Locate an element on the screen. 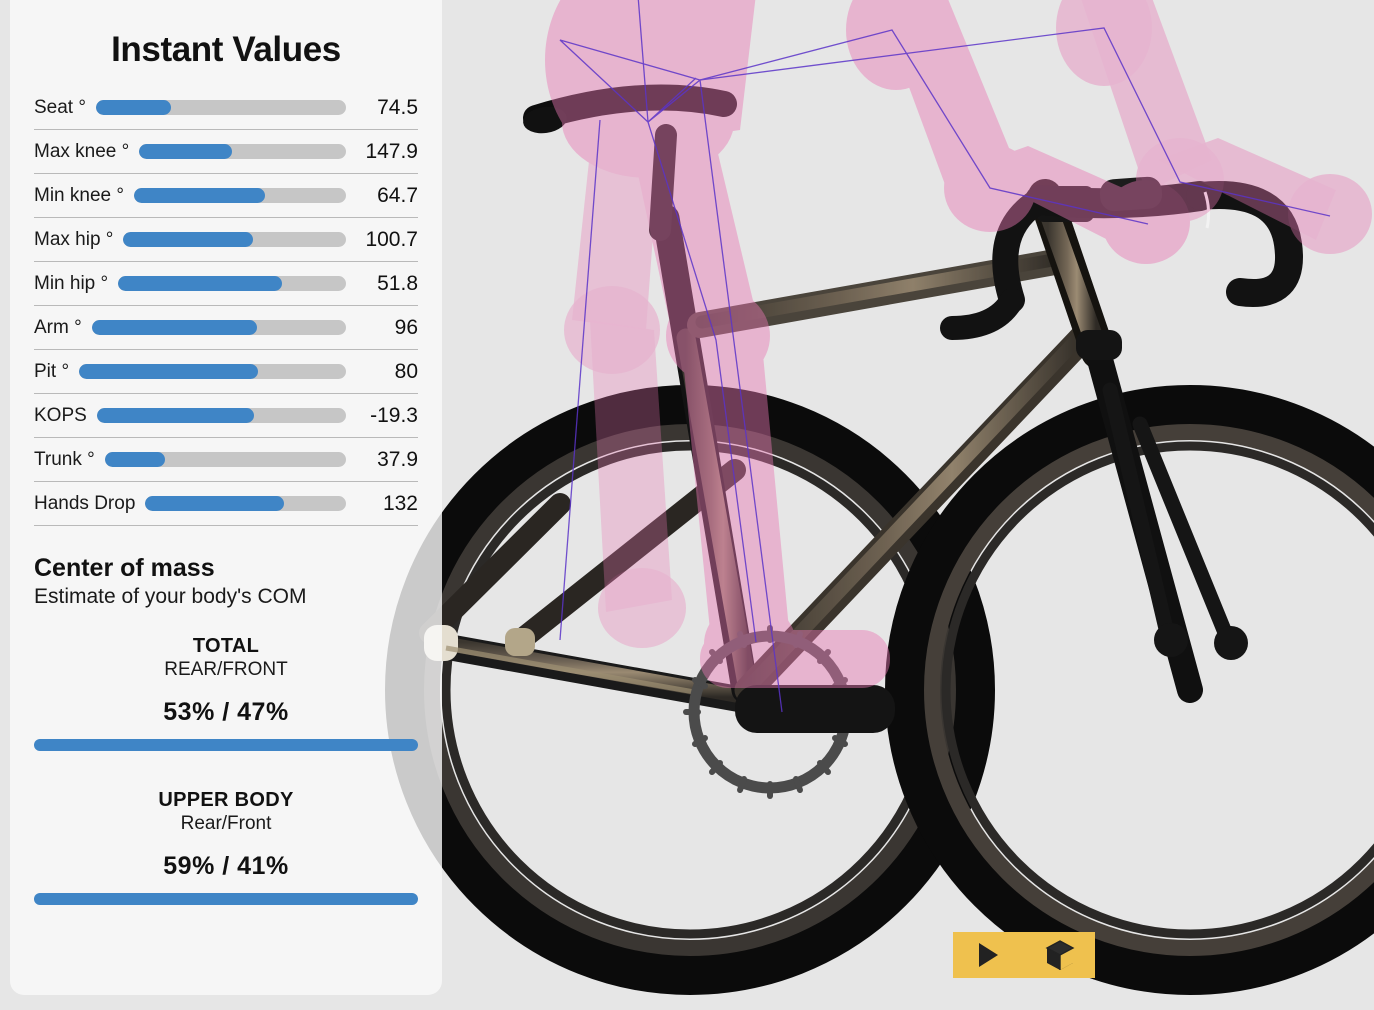 This screenshot has height=1010, width=1374. com-upper-body-section: UPPER BODY Rear/Front 59% / 41% is located at coordinates (226, 847).